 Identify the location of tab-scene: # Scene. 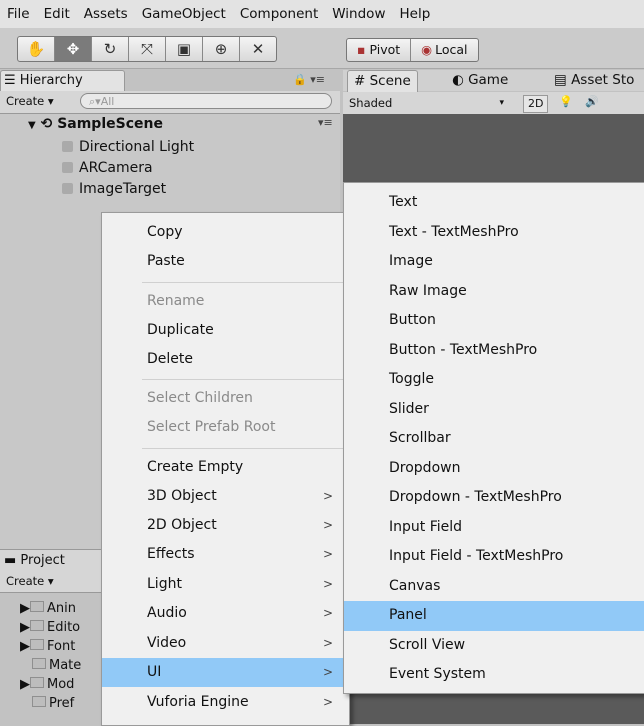
(382, 81).